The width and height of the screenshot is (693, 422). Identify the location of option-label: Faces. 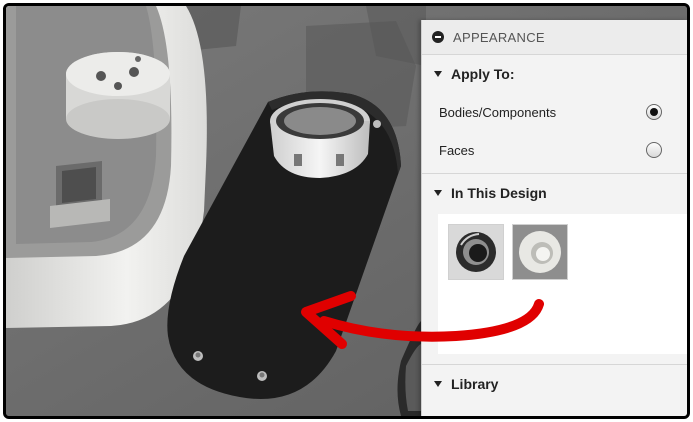
(457, 150).